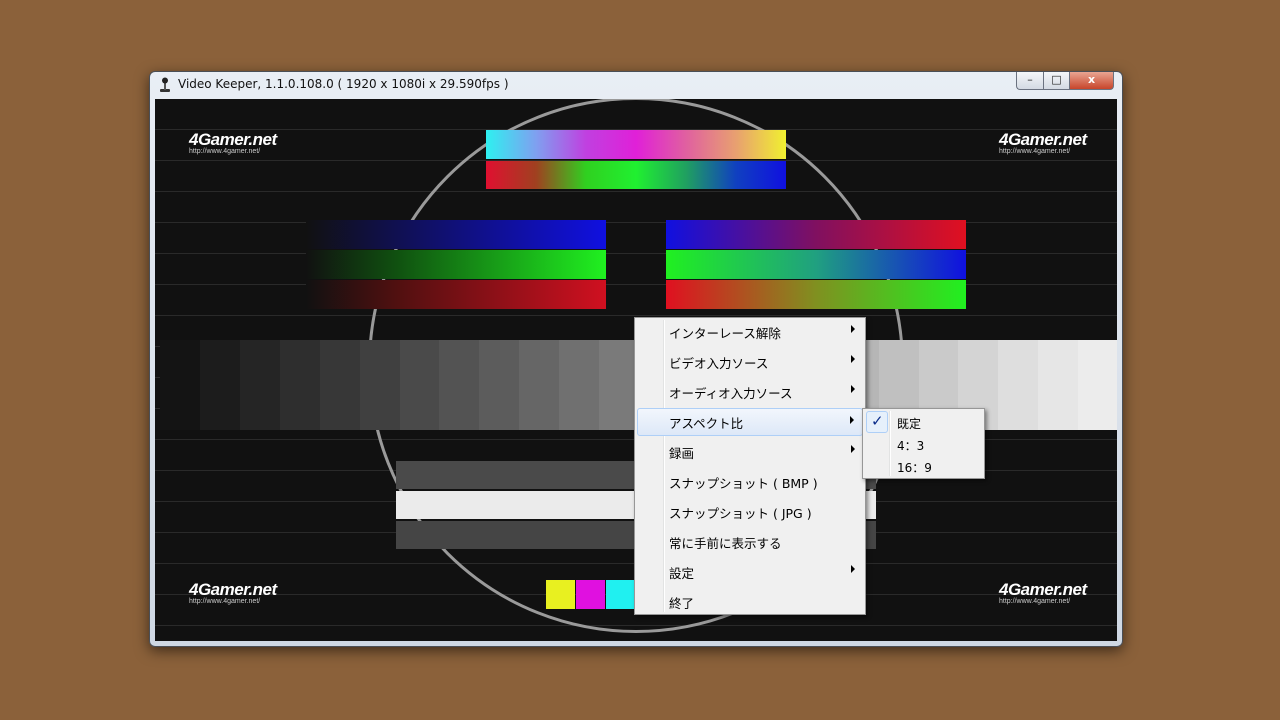 The image size is (1280, 720). I want to click on checkmark-icon: ✓, so click(877, 421).